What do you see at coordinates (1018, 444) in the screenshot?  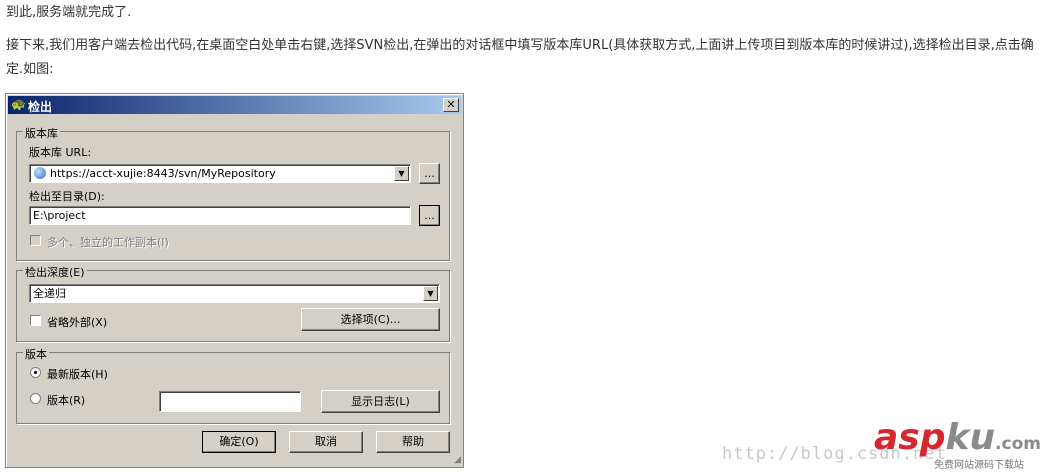 I see `logo-com: .com` at bounding box center [1018, 444].